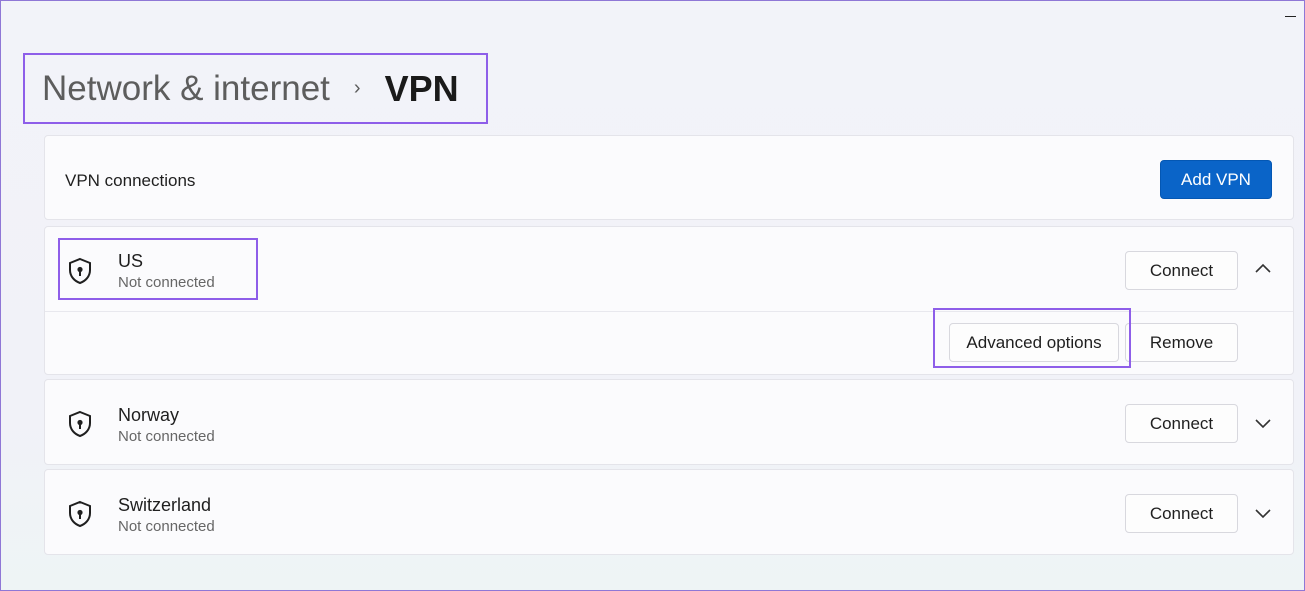 This screenshot has width=1305, height=591. What do you see at coordinates (149, 415) in the screenshot?
I see `vpn-name: Norway` at bounding box center [149, 415].